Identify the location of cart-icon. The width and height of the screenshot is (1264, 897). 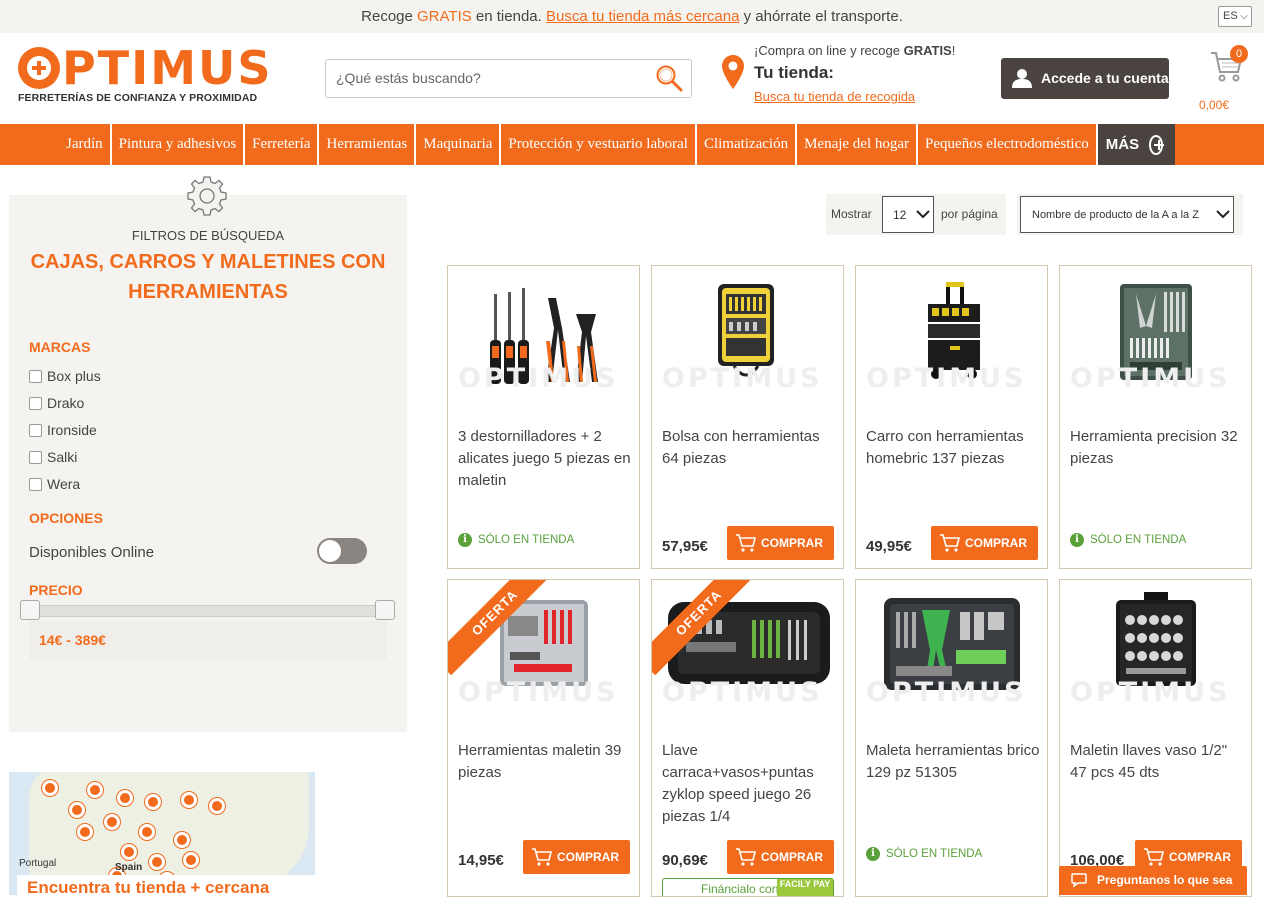
(746, 543).